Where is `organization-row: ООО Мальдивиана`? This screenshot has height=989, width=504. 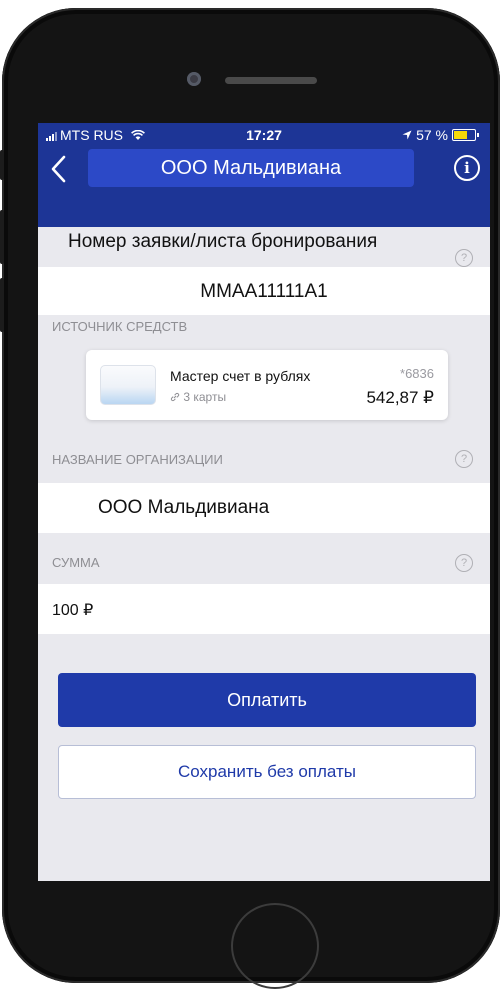
organization-row: ООО Мальдивиана is located at coordinates (264, 508).